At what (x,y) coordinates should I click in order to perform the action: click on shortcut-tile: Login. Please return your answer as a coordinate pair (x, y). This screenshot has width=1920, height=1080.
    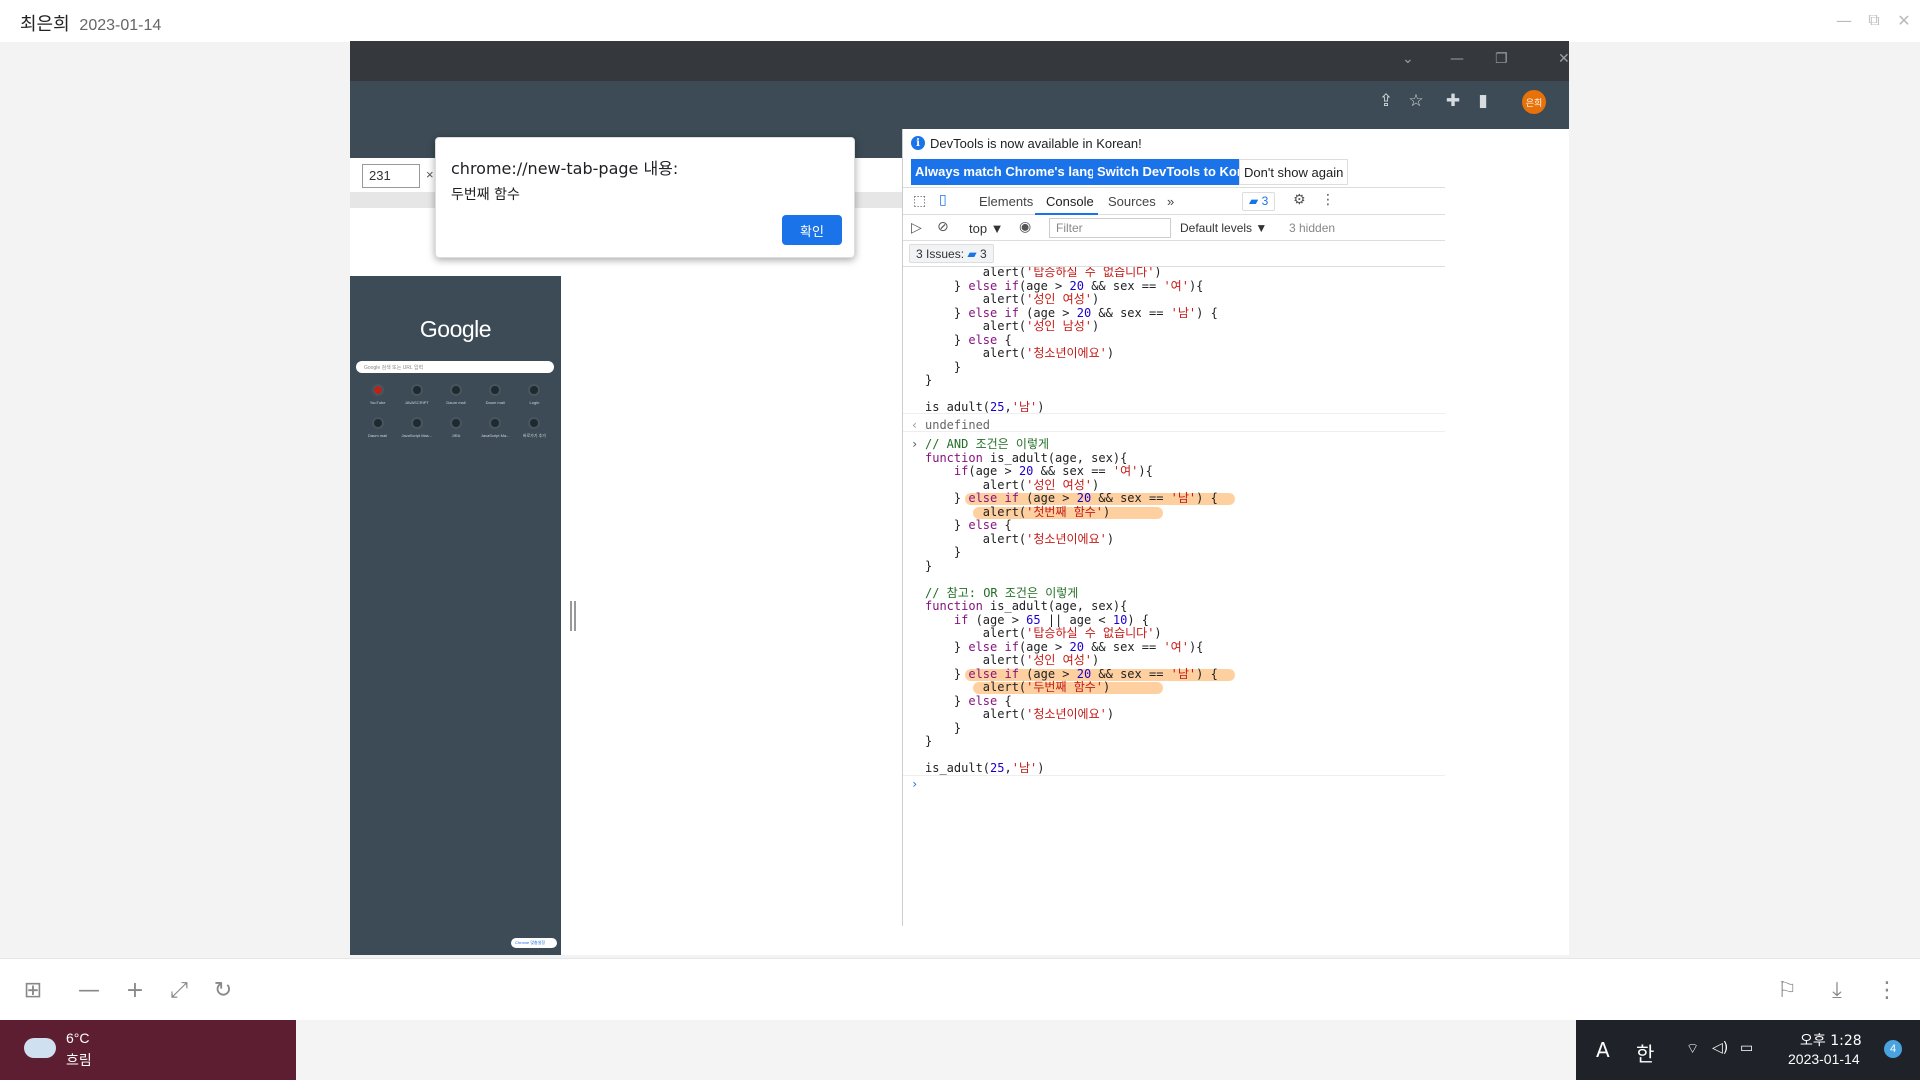
    Looking at the image, I should click on (534, 394).